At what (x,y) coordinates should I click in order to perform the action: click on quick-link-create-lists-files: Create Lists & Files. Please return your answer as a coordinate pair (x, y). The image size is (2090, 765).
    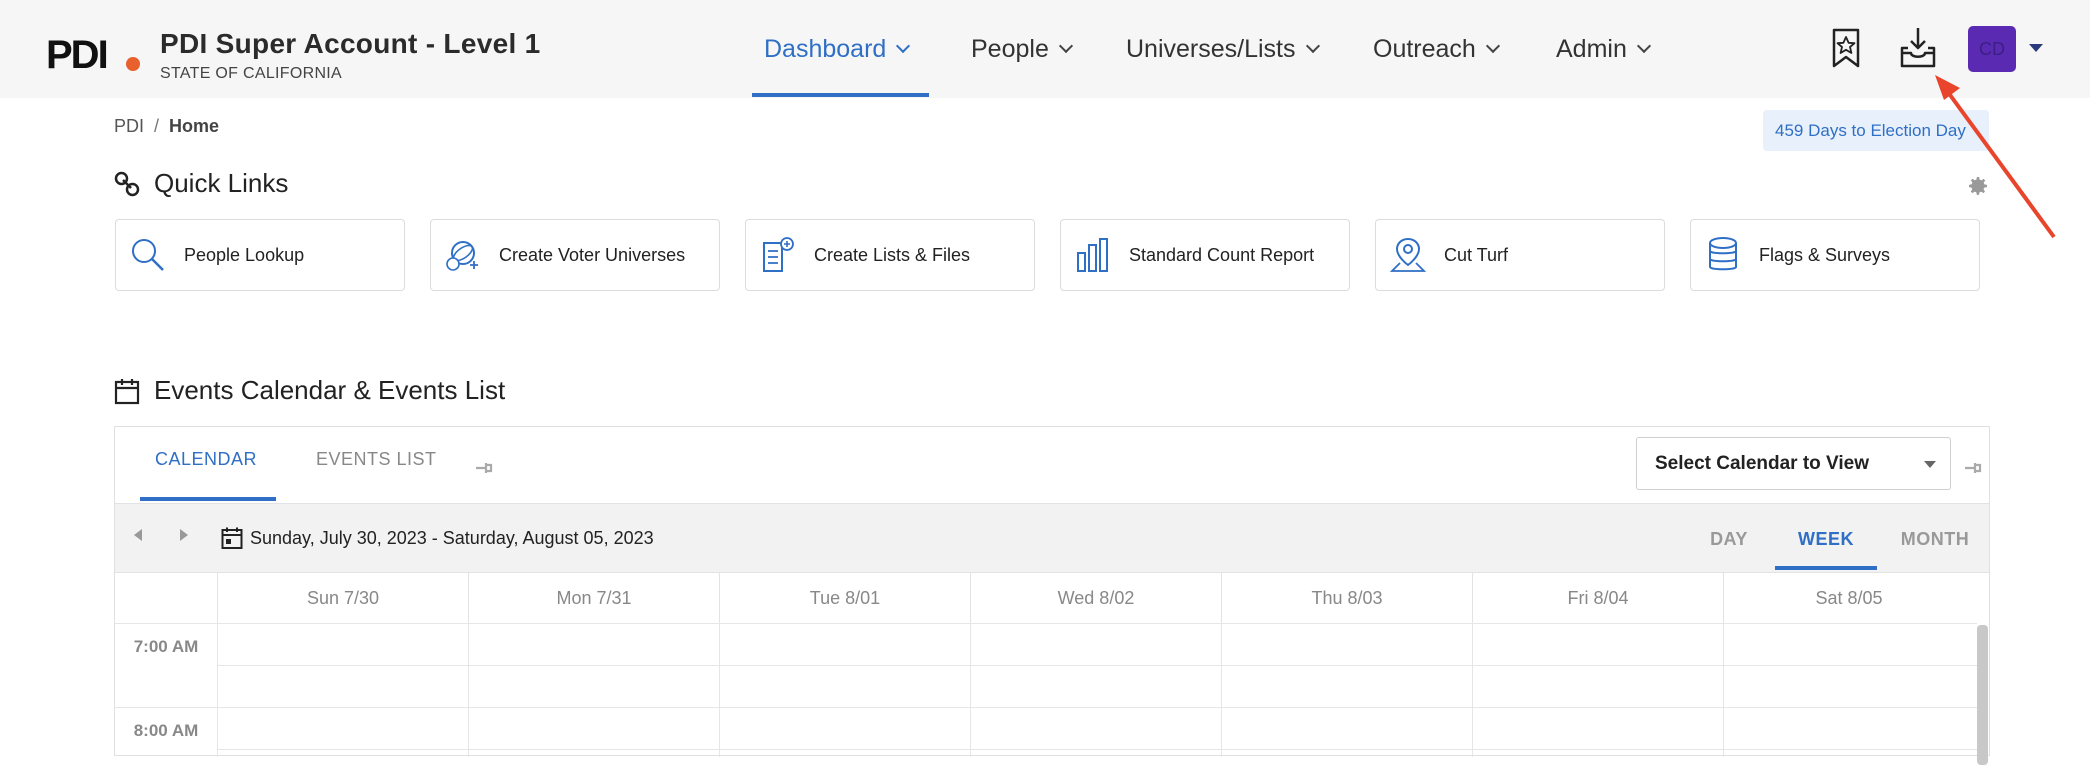
    Looking at the image, I should click on (890, 255).